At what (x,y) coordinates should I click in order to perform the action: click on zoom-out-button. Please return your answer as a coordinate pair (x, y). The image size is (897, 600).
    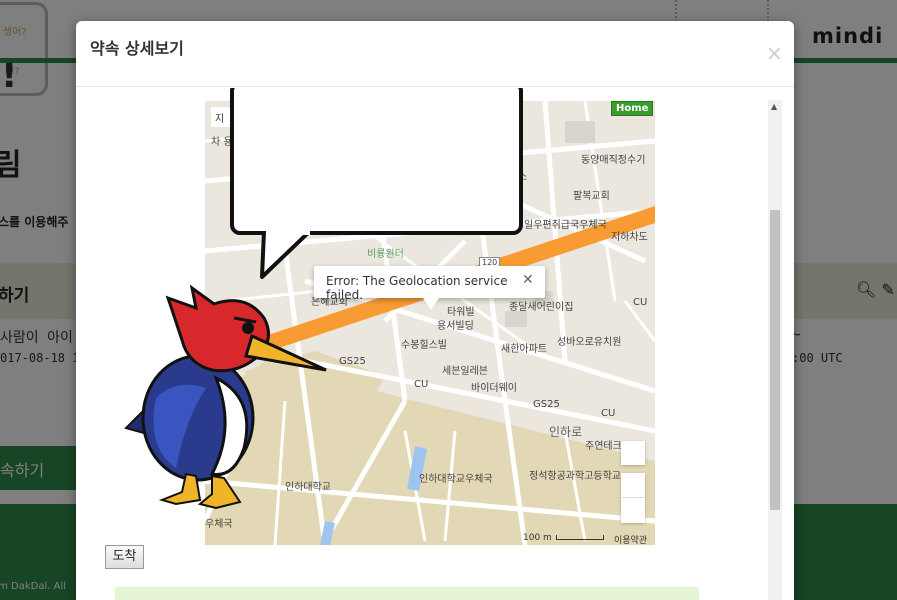
    Looking at the image, I should click on (633, 510).